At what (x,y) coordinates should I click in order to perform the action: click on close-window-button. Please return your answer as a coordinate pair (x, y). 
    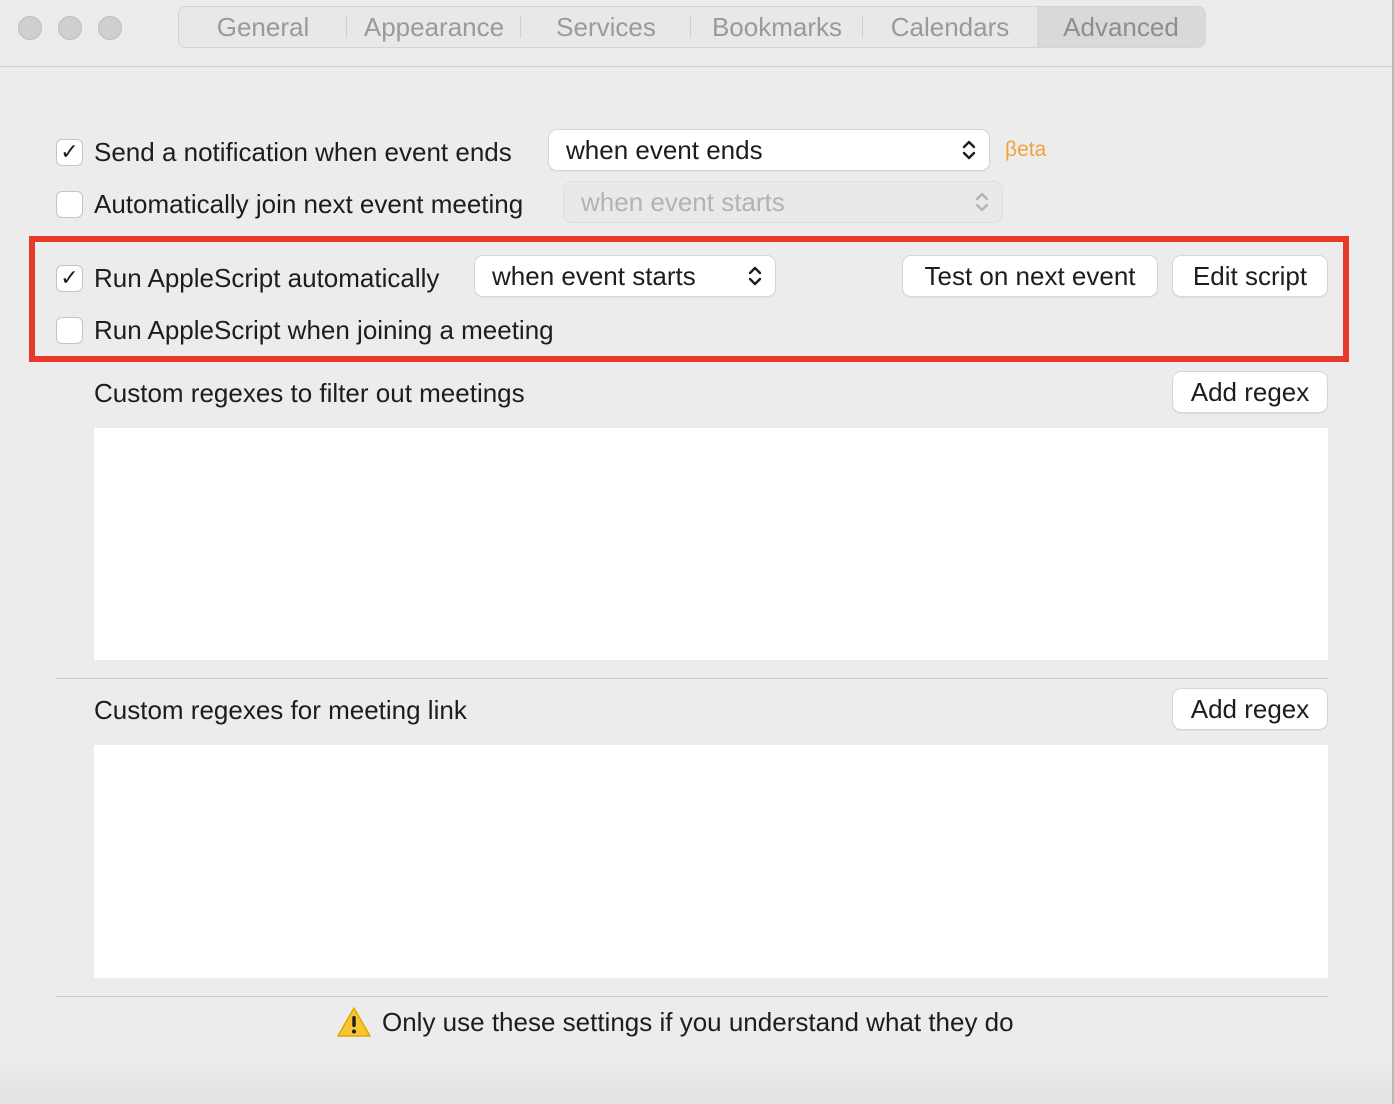
    Looking at the image, I should click on (30, 28).